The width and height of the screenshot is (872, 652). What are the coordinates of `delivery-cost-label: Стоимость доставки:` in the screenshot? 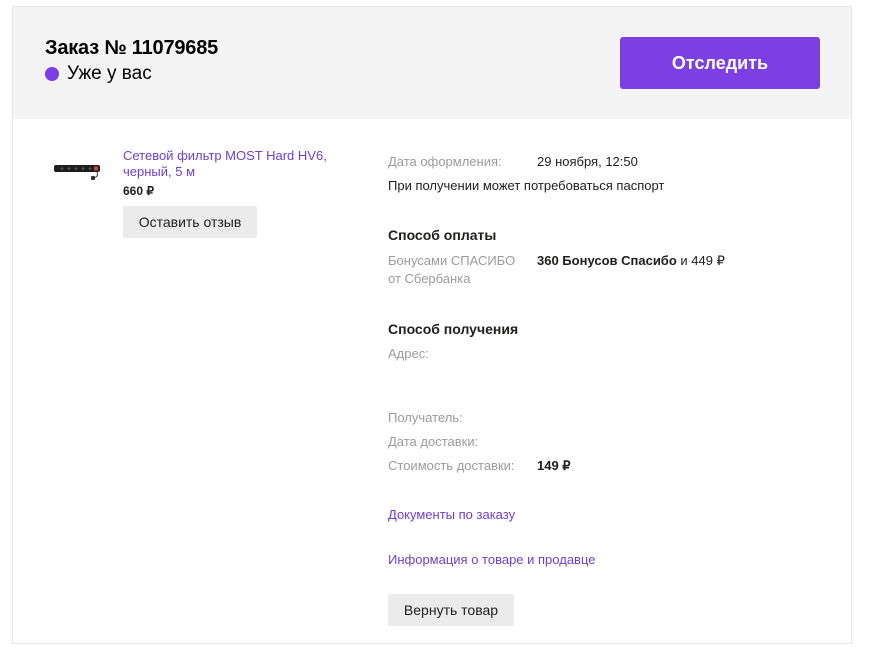 It's located at (451, 465).